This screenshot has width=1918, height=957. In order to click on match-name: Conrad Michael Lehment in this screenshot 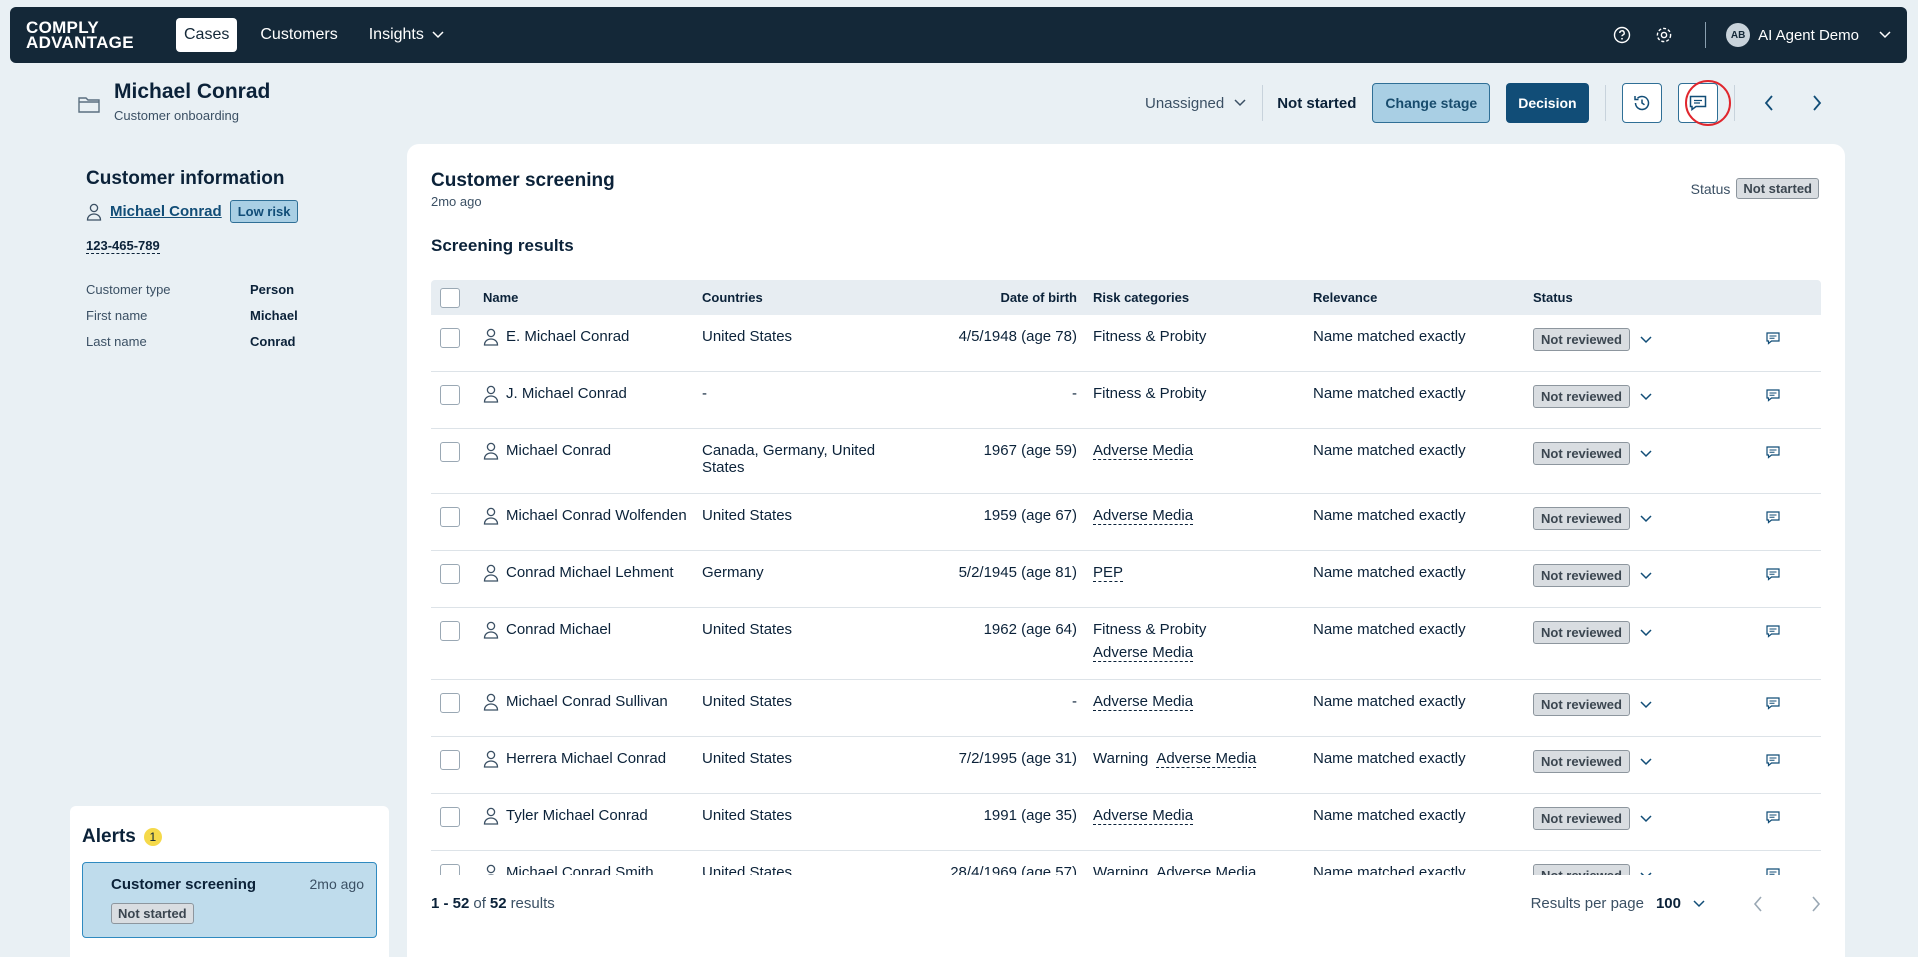, I will do `click(590, 575)`.